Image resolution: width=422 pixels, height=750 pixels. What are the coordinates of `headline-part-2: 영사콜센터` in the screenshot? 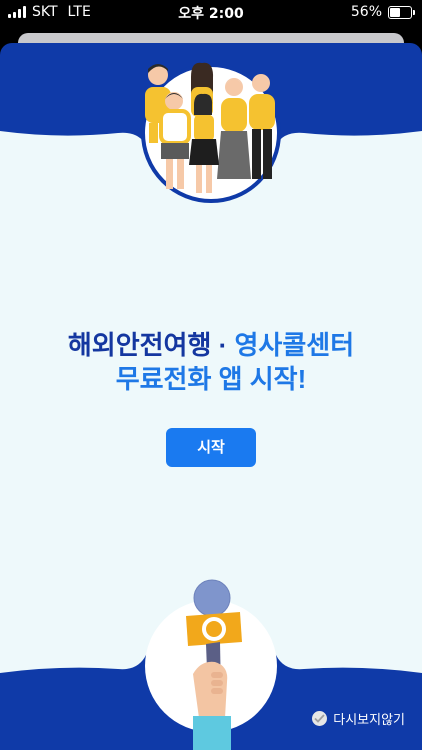 It's located at (294, 345).